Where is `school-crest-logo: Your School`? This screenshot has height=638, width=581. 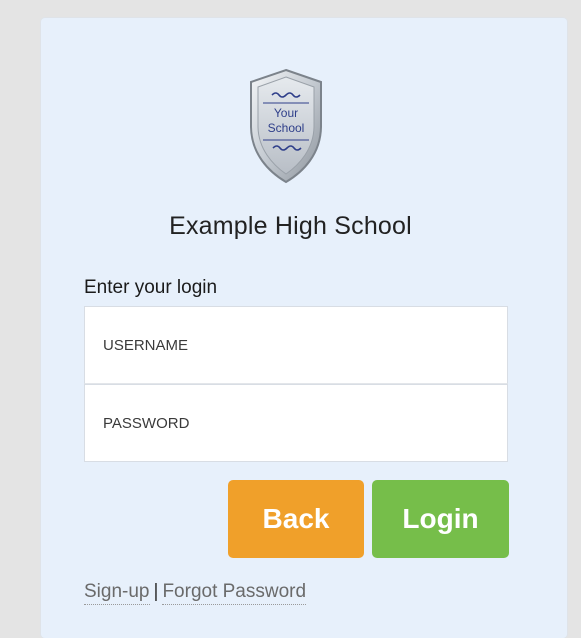
school-crest-logo: Your School is located at coordinates (286, 126).